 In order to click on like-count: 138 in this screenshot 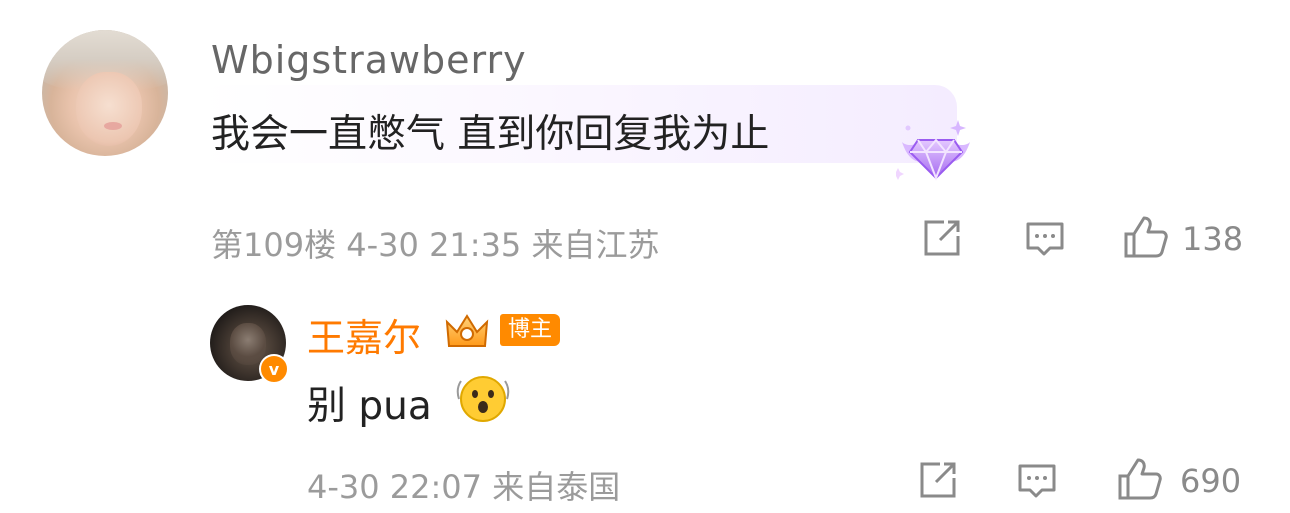, I will do `click(1213, 239)`.